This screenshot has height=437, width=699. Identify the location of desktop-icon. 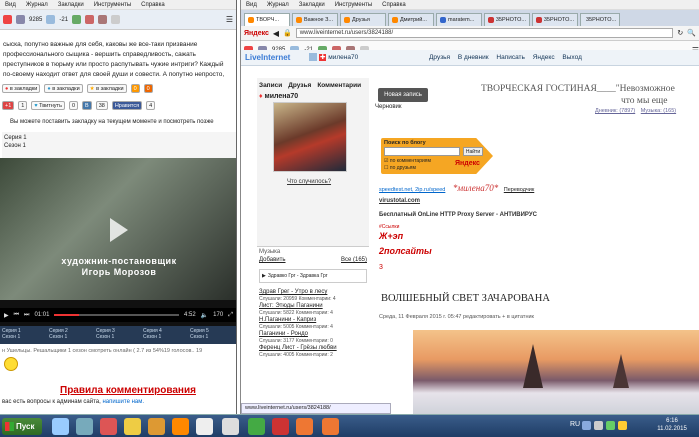
(84, 426).